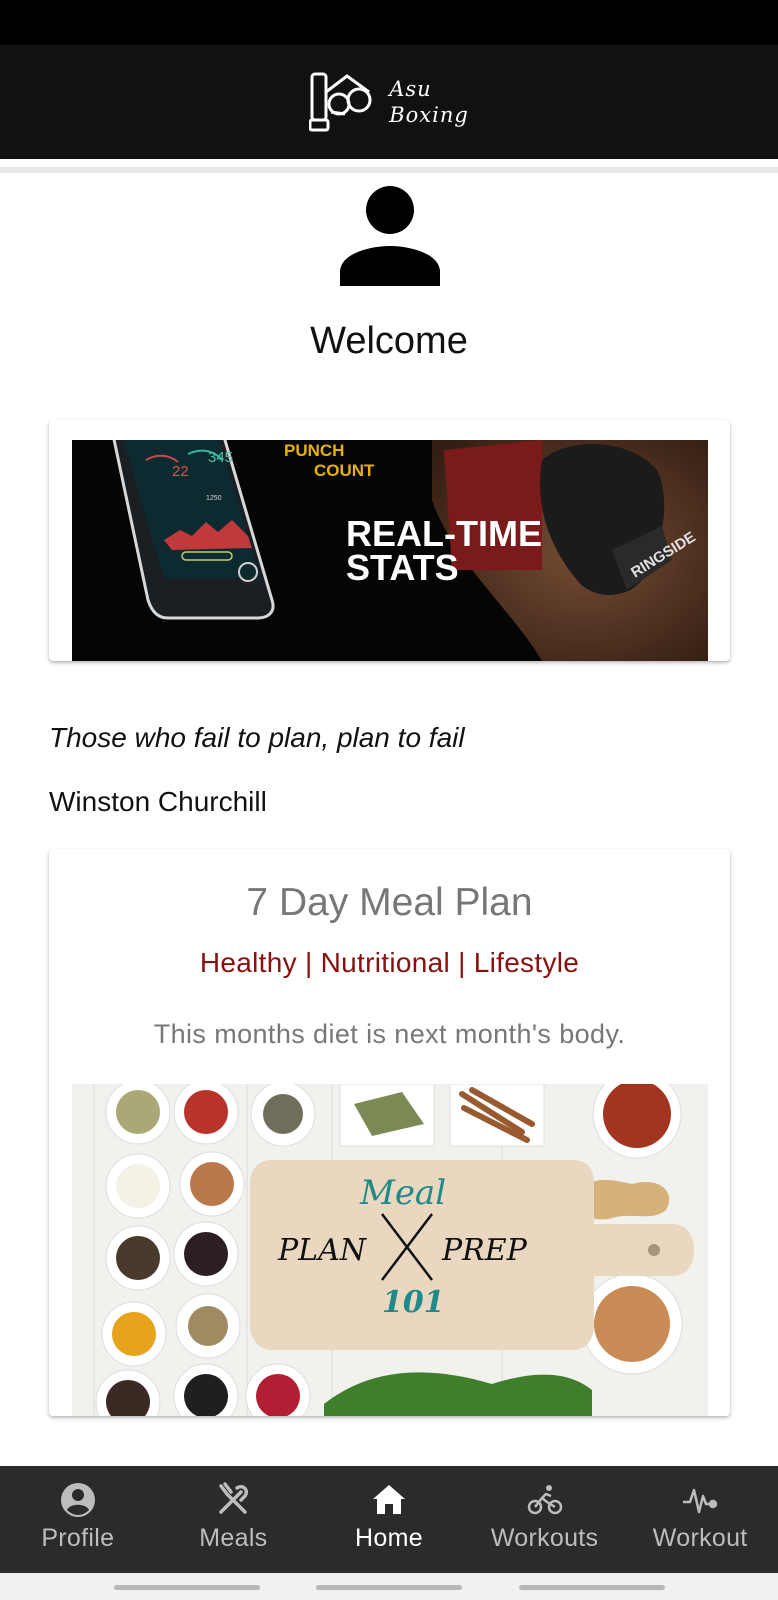 The width and height of the screenshot is (778, 1600). Describe the element at coordinates (78, 1500) in the screenshot. I see `account-circle-icon` at that location.